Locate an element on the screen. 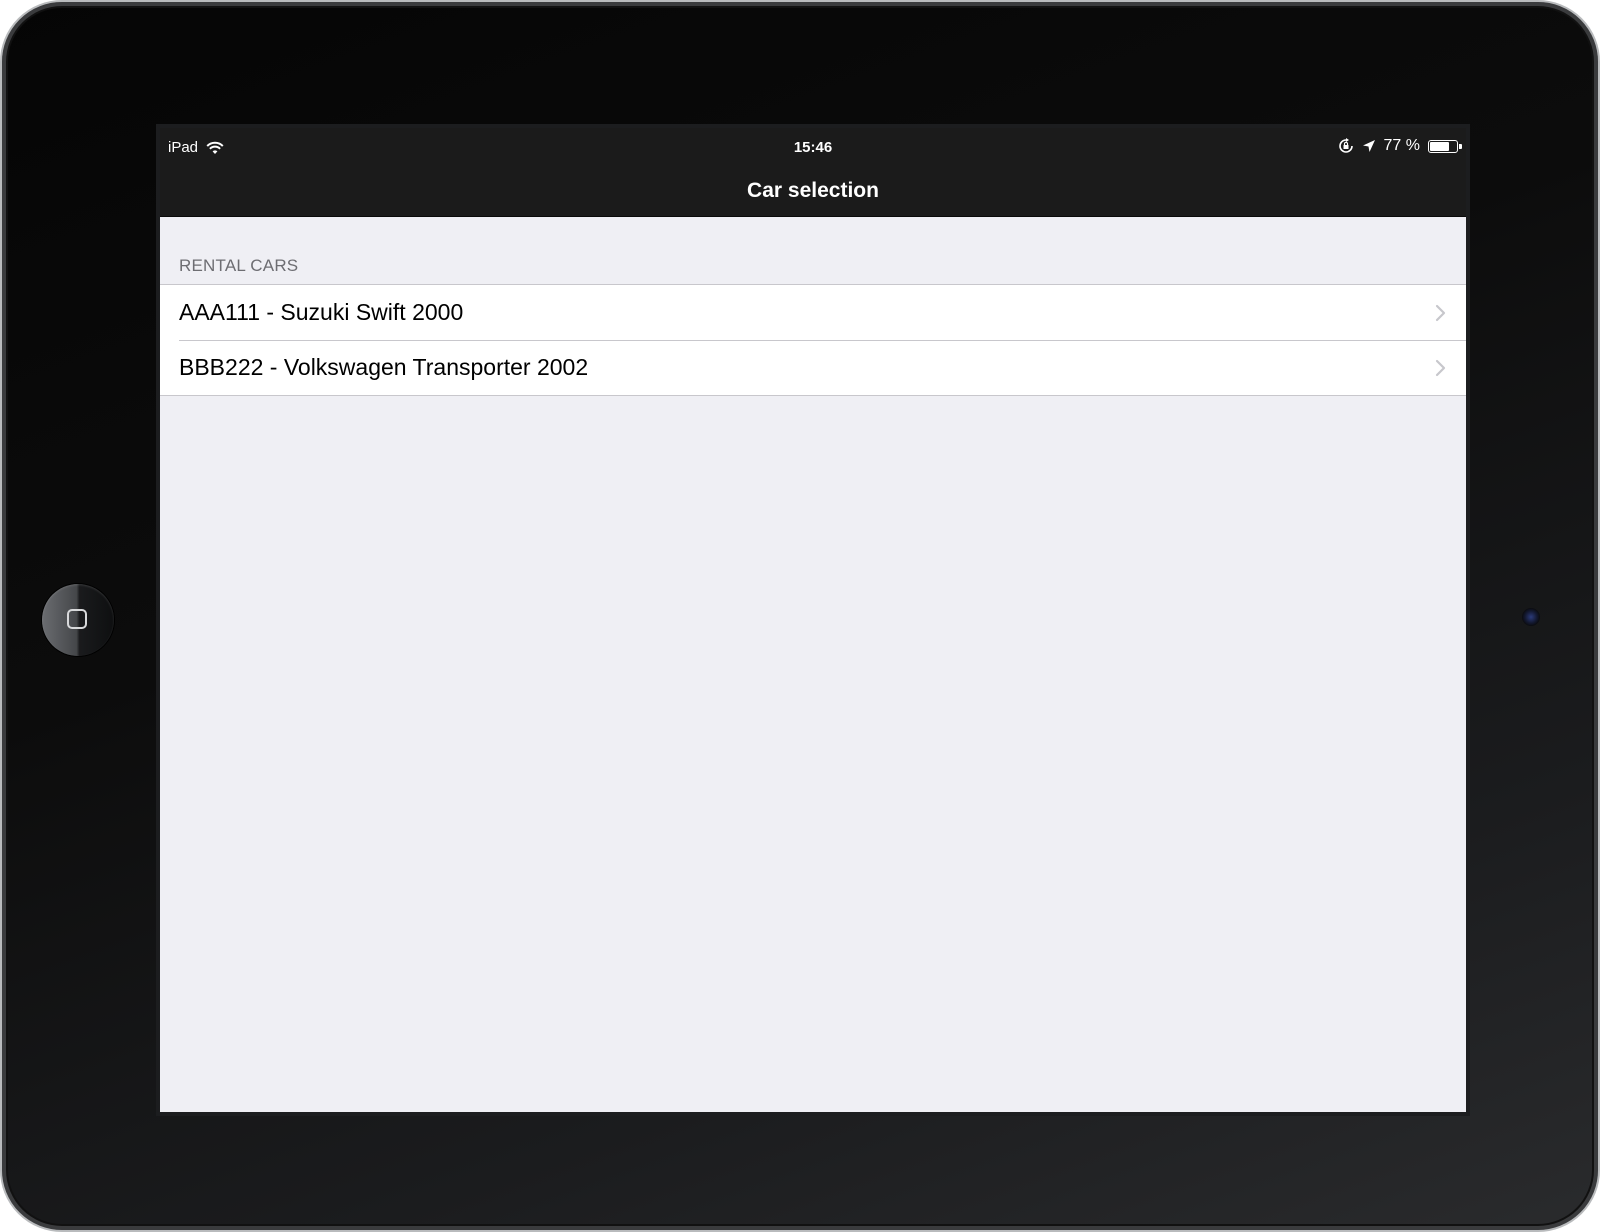 This screenshot has height=1232, width=1600. front-camera-icon is located at coordinates (1531, 617).